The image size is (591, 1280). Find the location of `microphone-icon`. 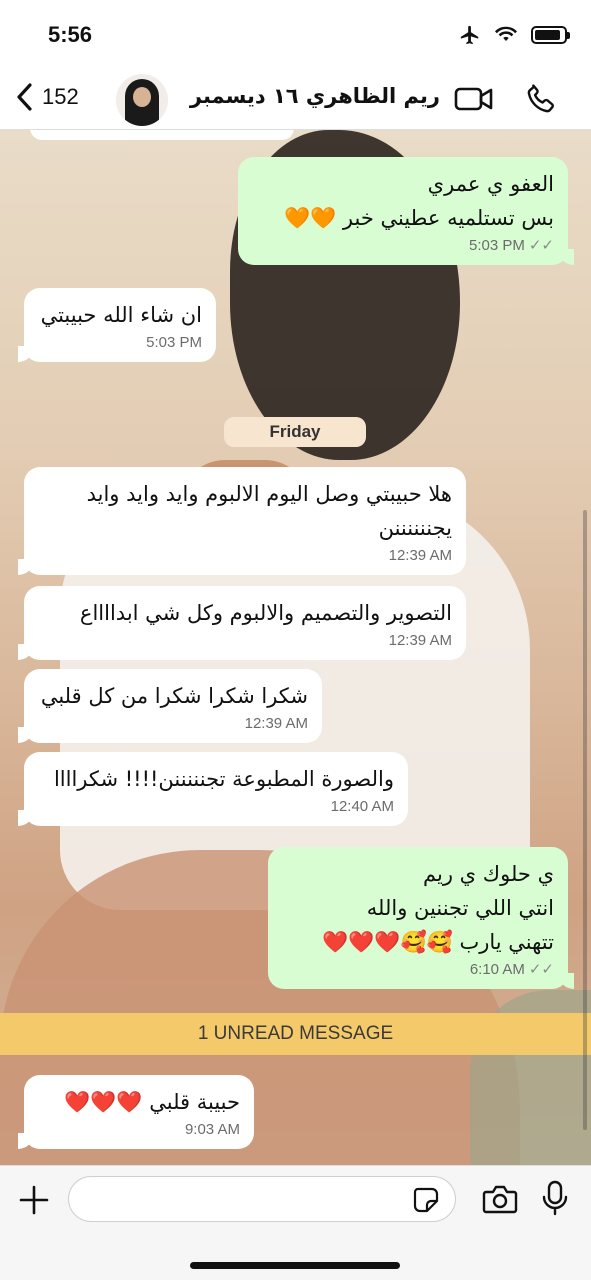

microphone-icon is located at coordinates (555, 1198).